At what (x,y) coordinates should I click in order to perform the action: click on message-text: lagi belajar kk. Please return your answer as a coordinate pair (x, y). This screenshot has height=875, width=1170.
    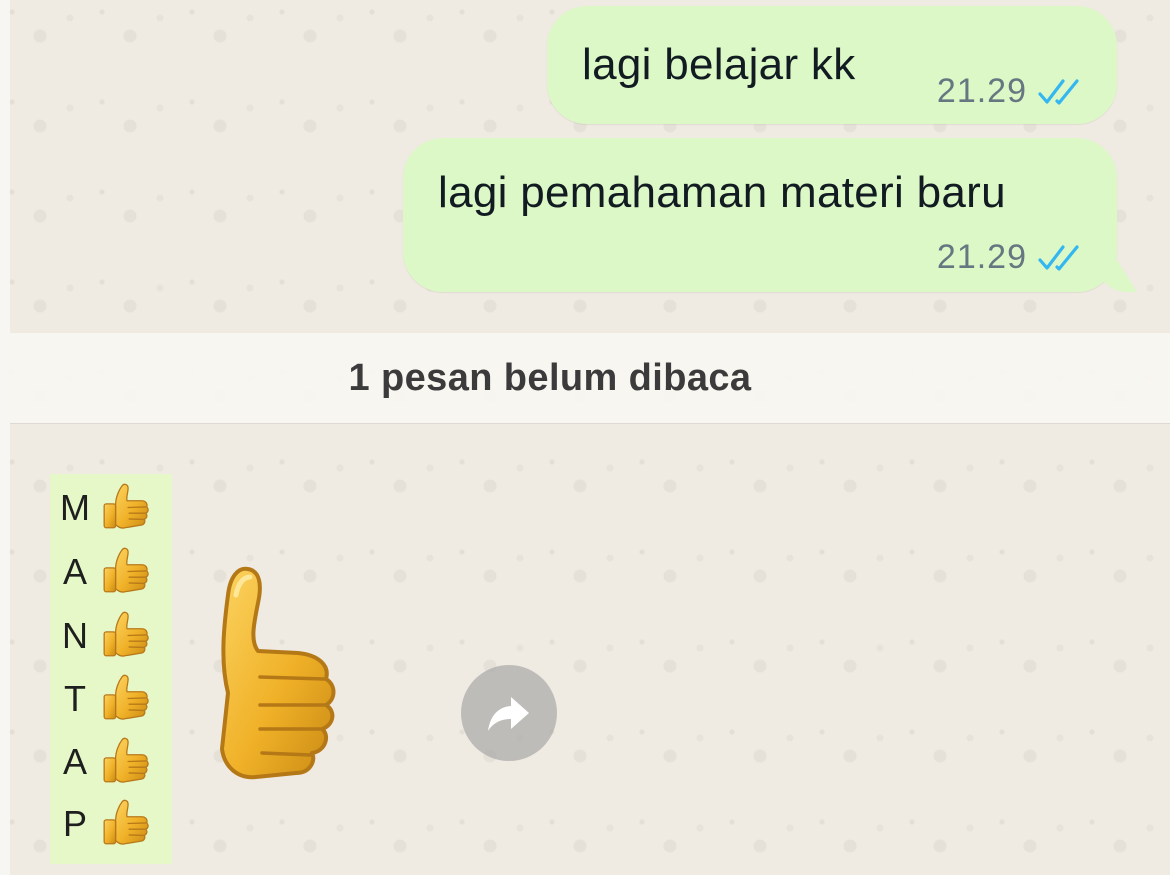
    Looking at the image, I should click on (719, 64).